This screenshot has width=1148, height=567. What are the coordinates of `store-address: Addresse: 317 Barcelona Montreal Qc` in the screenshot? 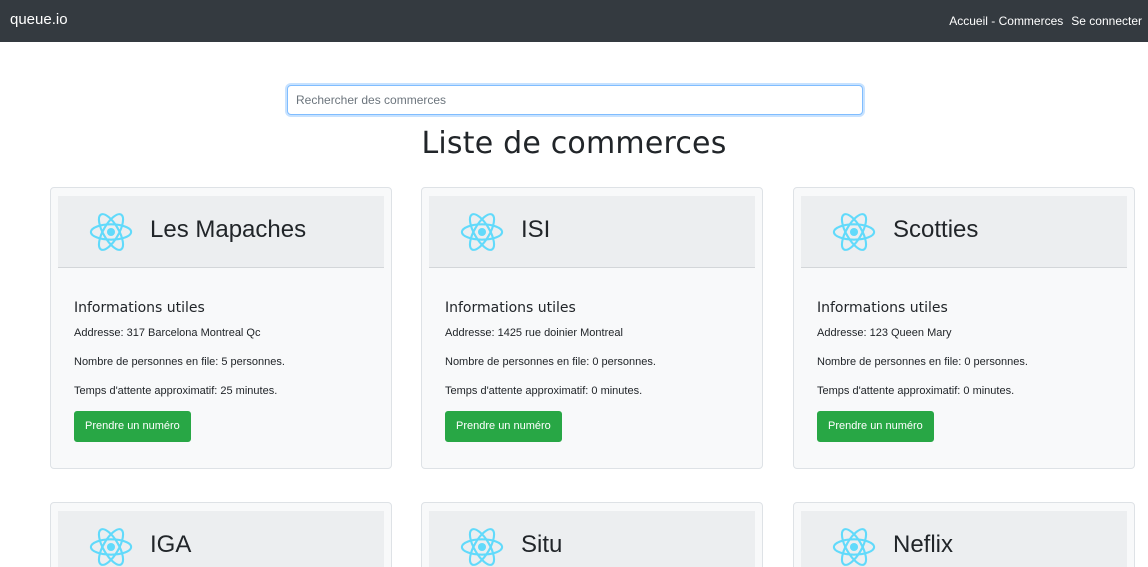 It's located at (167, 333).